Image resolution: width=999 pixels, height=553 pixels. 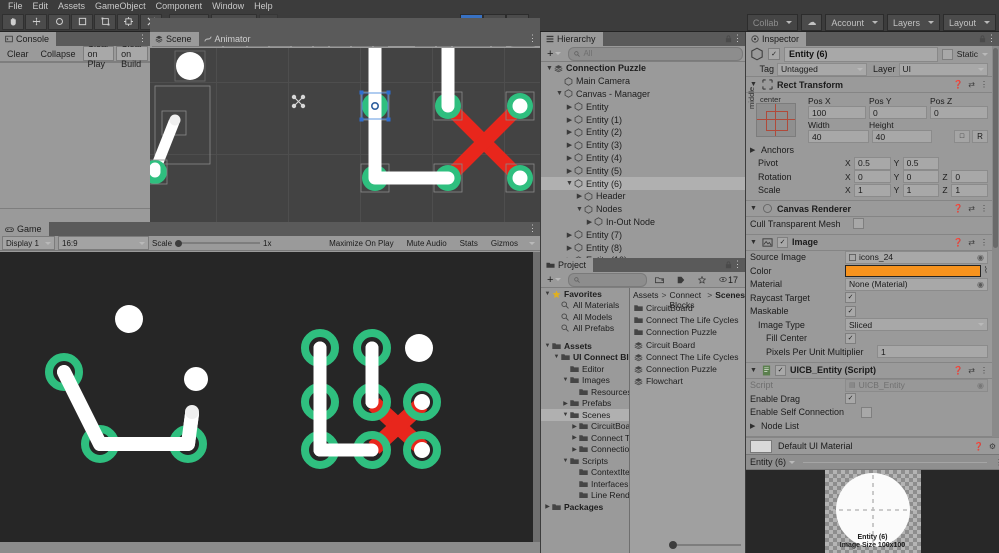 What do you see at coordinates (776, 39) in the screenshot?
I see `tab-inspector: Inspector` at bounding box center [776, 39].